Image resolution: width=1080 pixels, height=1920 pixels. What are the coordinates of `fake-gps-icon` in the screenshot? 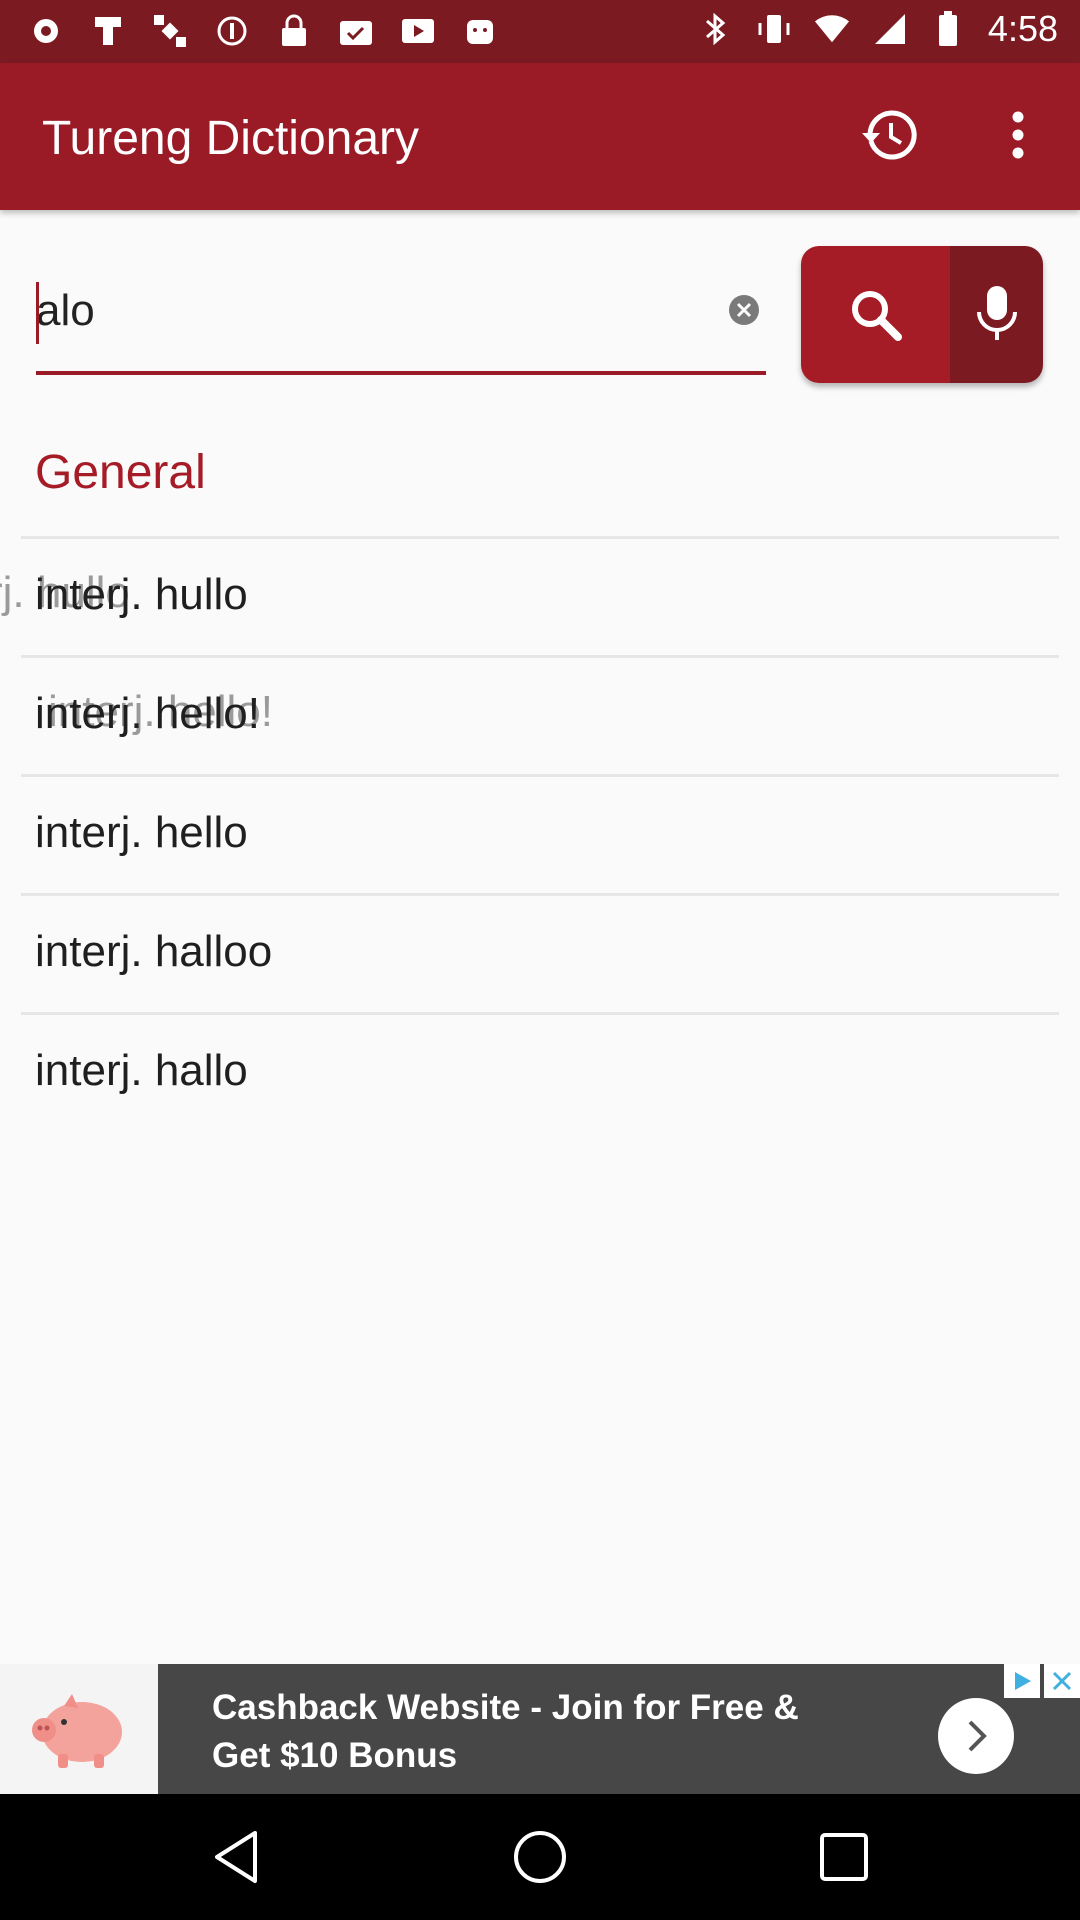 It's located at (108, 31).